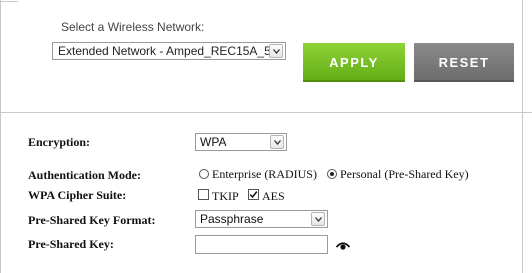 This screenshot has width=532, height=273. I want to click on checkmark-icon, so click(253, 195).